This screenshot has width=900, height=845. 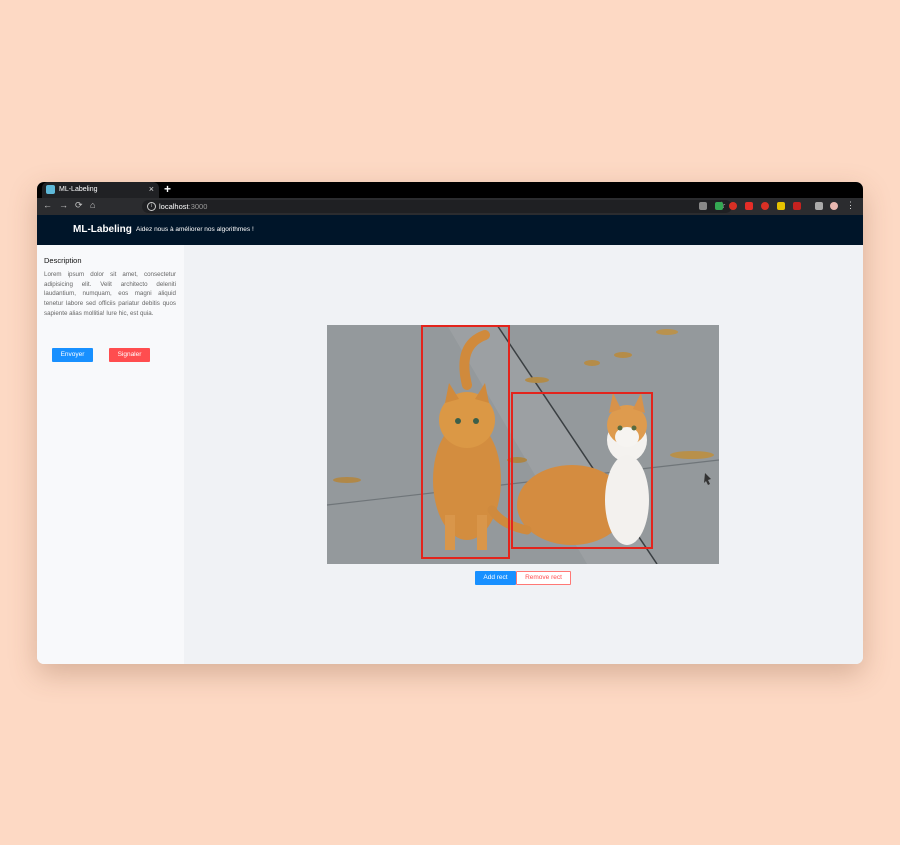 What do you see at coordinates (72, 355) in the screenshot?
I see `send-button: Envoyer` at bounding box center [72, 355].